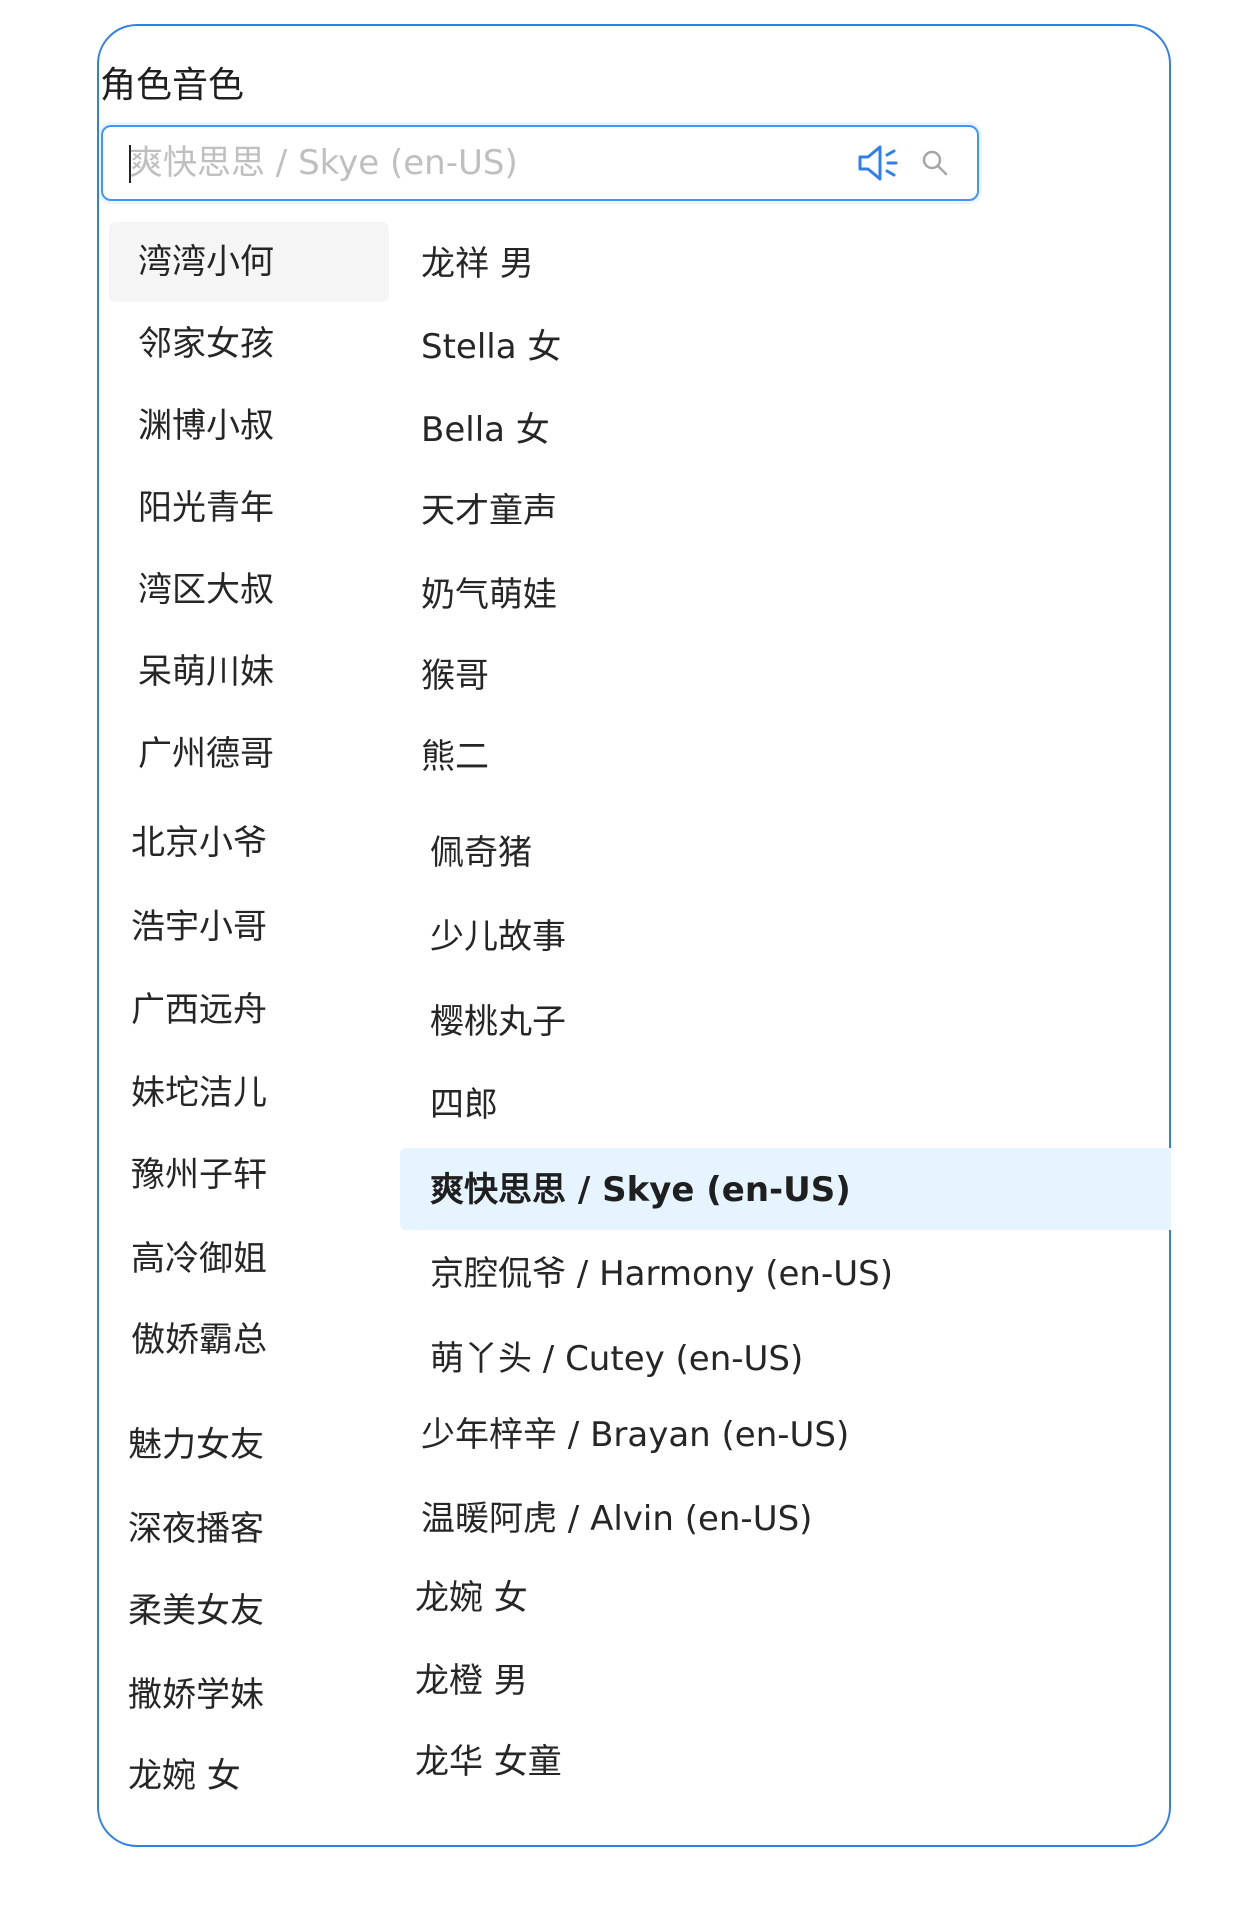  I want to click on voice-option: 魅力女友, so click(196, 1445).